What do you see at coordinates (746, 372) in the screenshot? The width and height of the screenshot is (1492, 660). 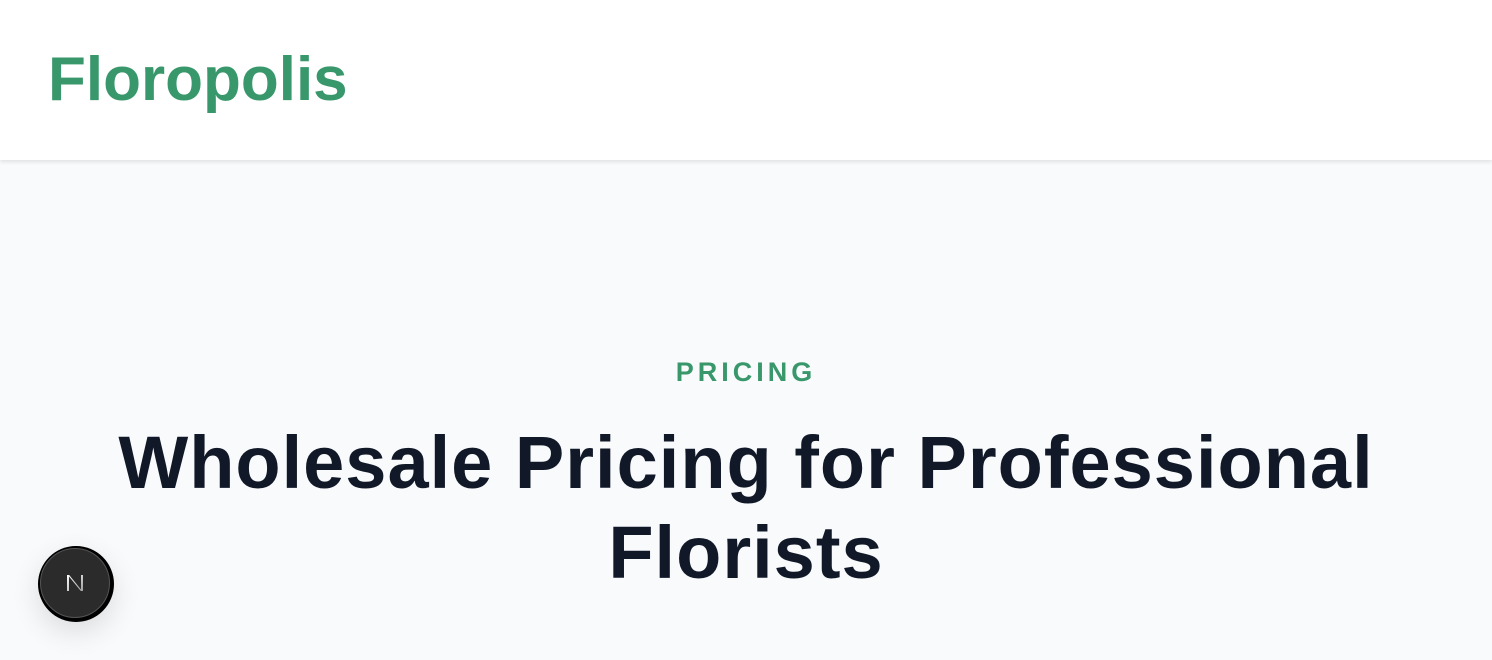 I see `section-eyebrow: PRICING` at bounding box center [746, 372].